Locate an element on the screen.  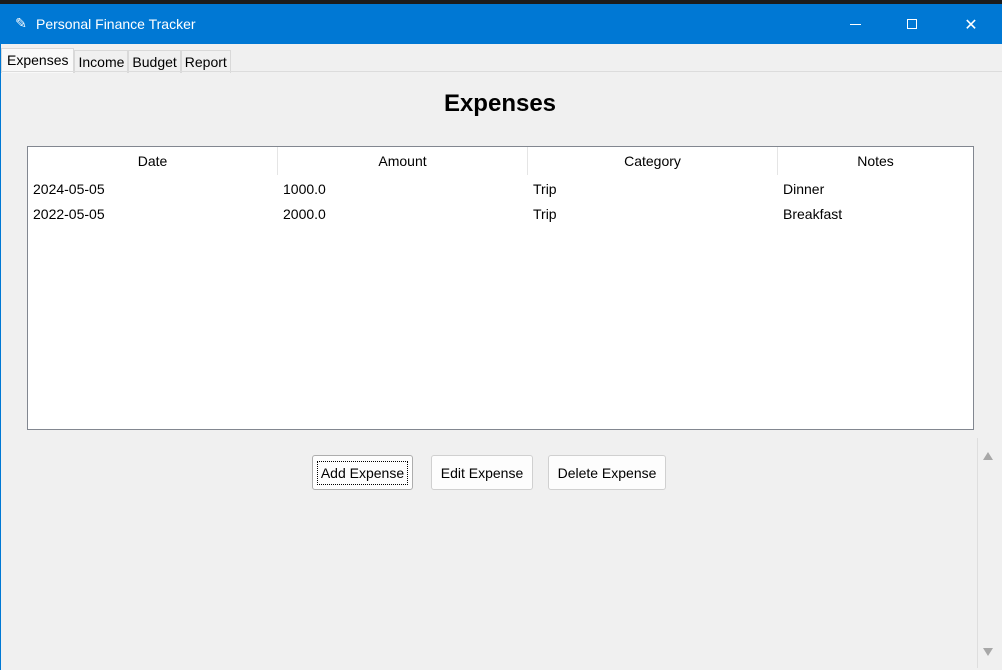
close-button: ✕ is located at coordinates (971, 24).